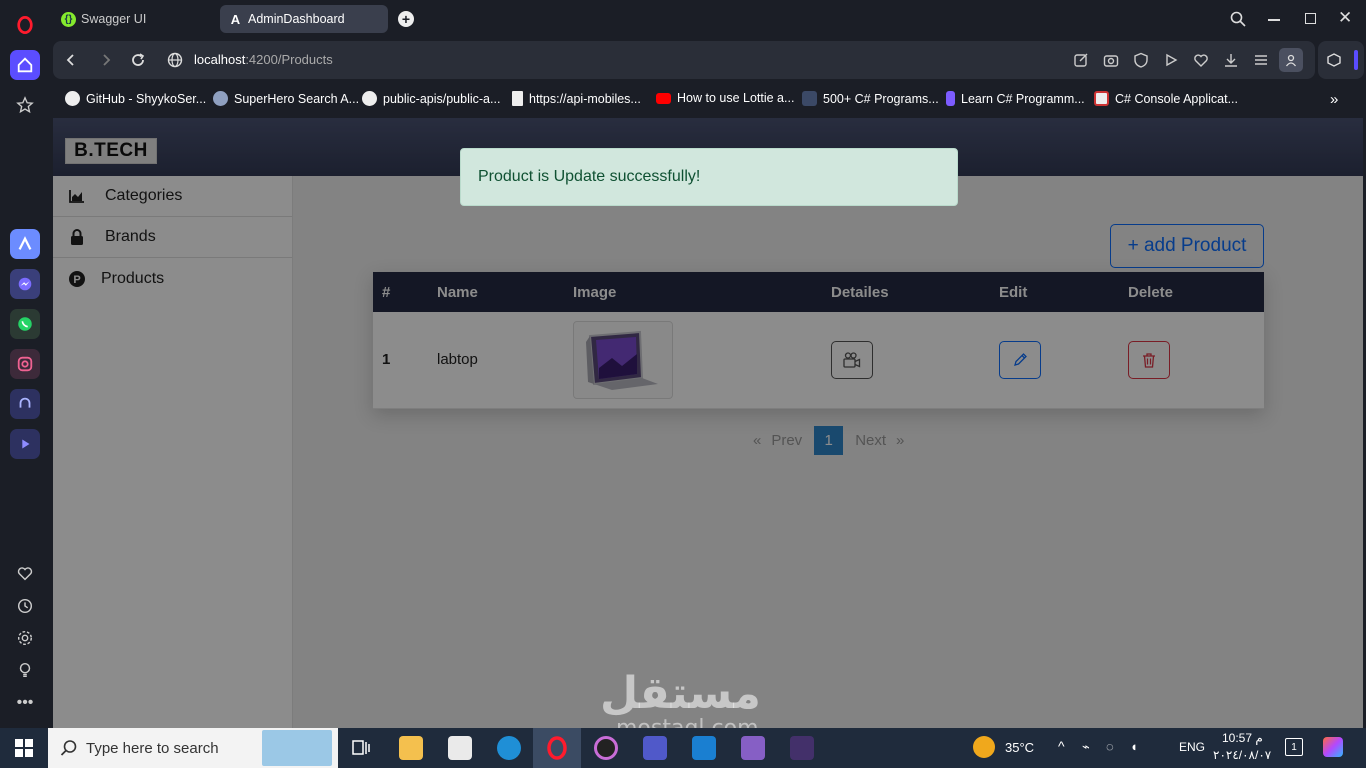  I want to click on globe-icon, so click(175, 60).